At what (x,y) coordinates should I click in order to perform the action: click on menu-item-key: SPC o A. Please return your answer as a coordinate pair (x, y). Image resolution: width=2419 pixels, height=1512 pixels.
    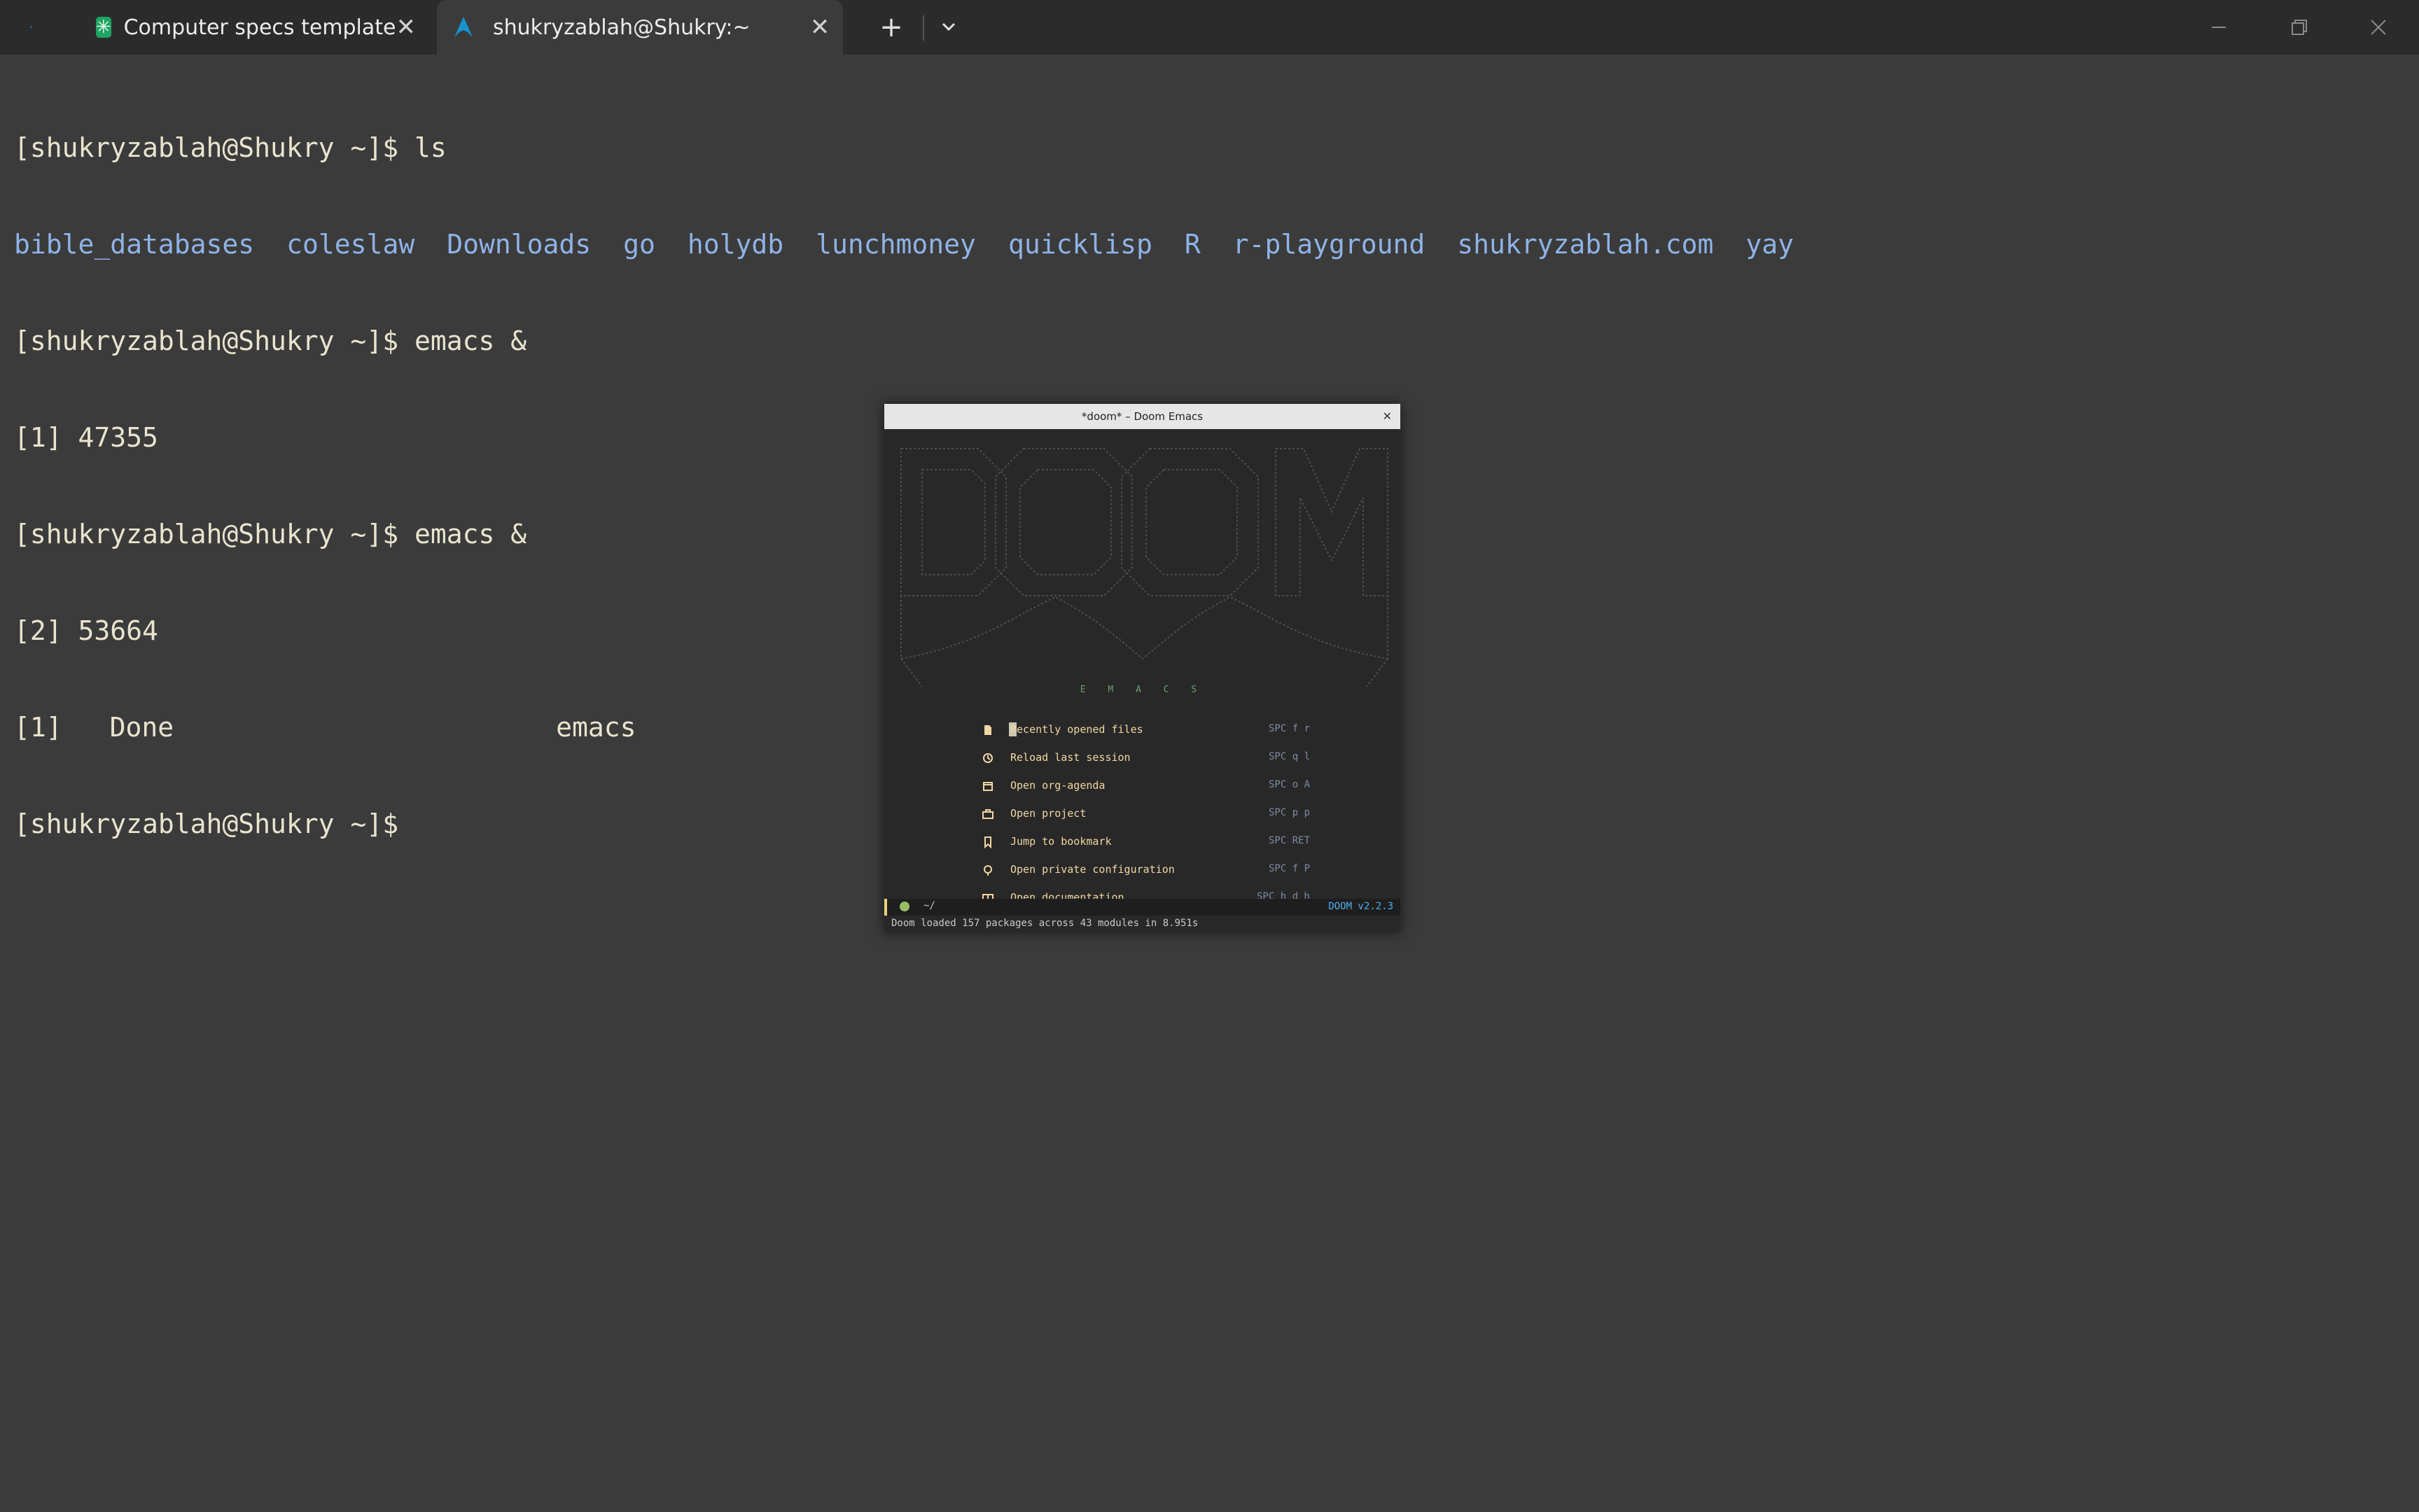
    Looking at the image, I should click on (1290, 784).